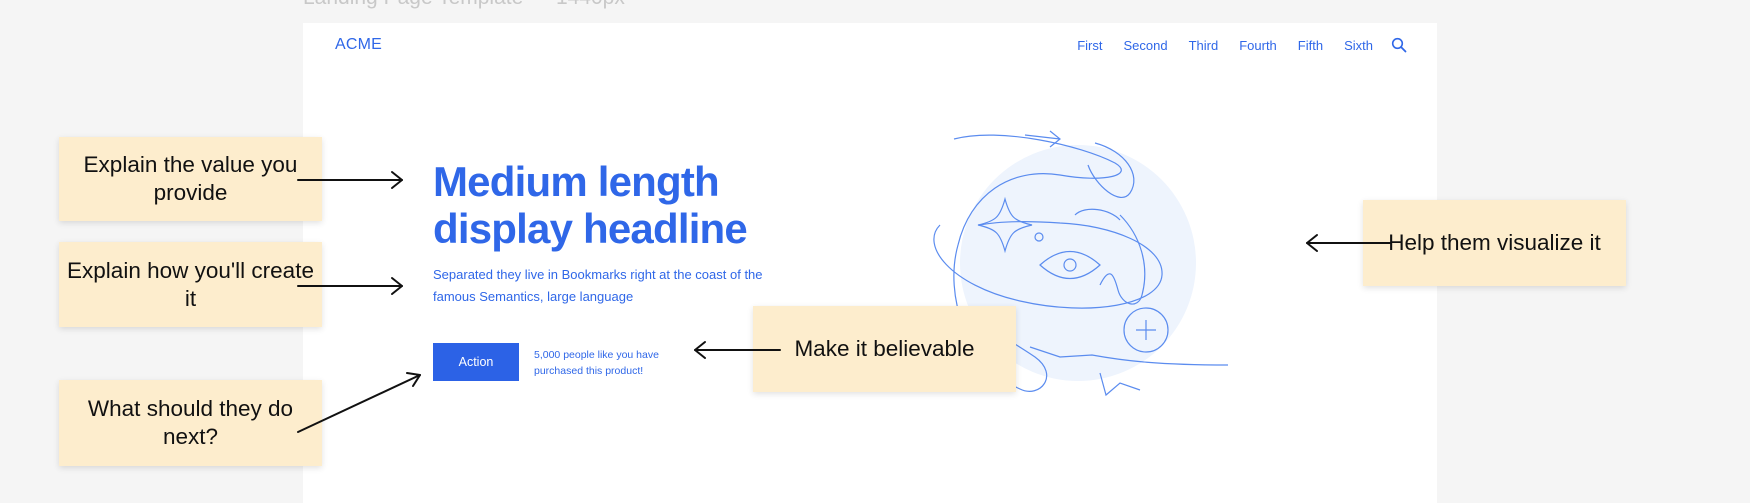 The image size is (1750, 503). I want to click on arrow-to-subtext-icon, so click(350, 286).